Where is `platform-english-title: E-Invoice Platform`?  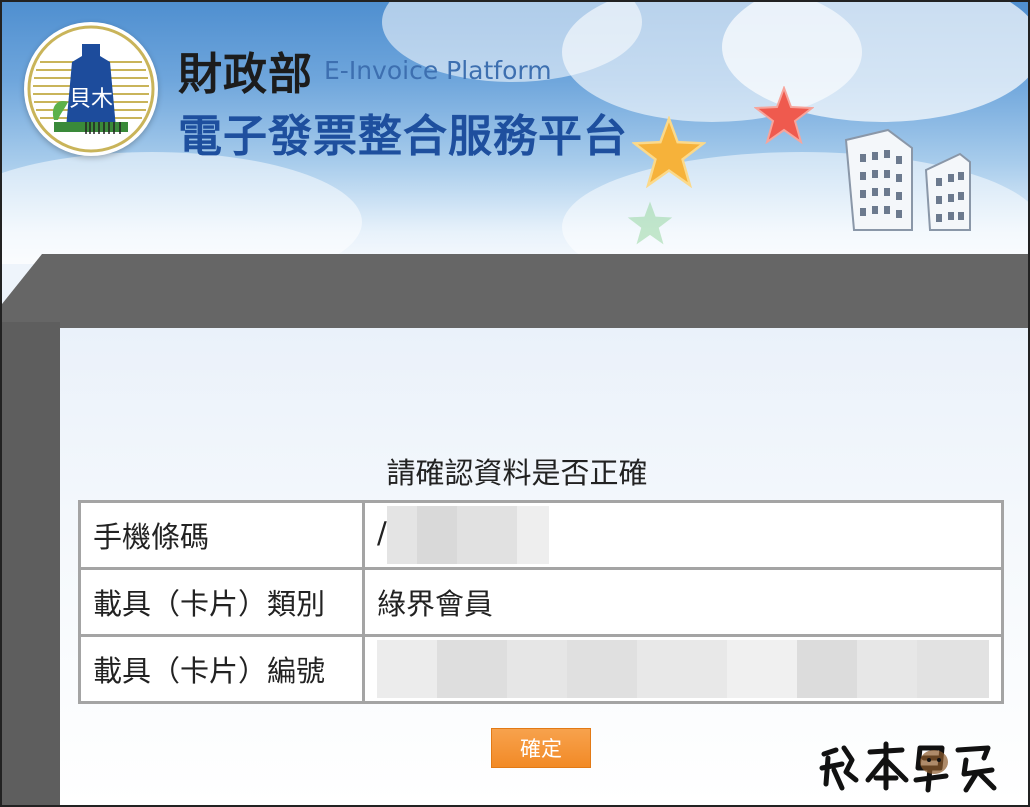 platform-english-title: E-Invoice Platform is located at coordinates (438, 70).